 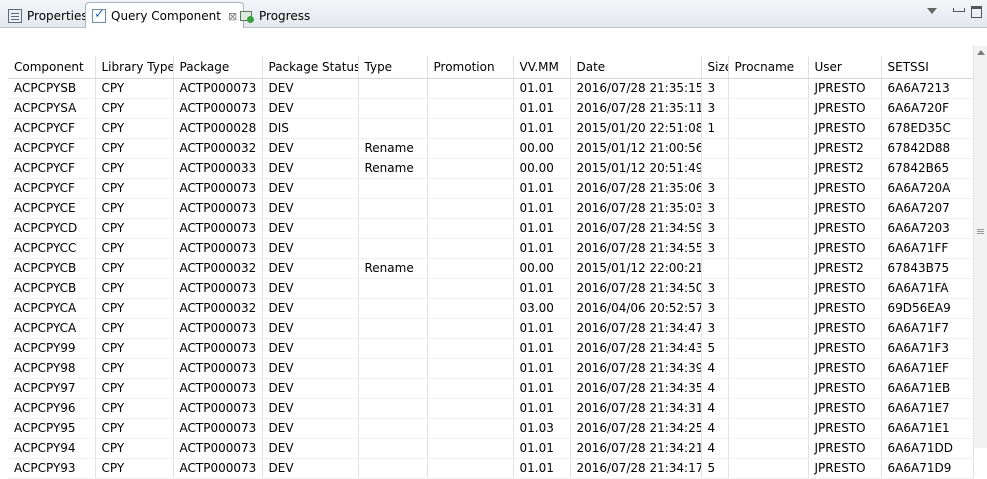 What do you see at coordinates (285, 15) in the screenshot?
I see `tab-label: Progress` at bounding box center [285, 15].